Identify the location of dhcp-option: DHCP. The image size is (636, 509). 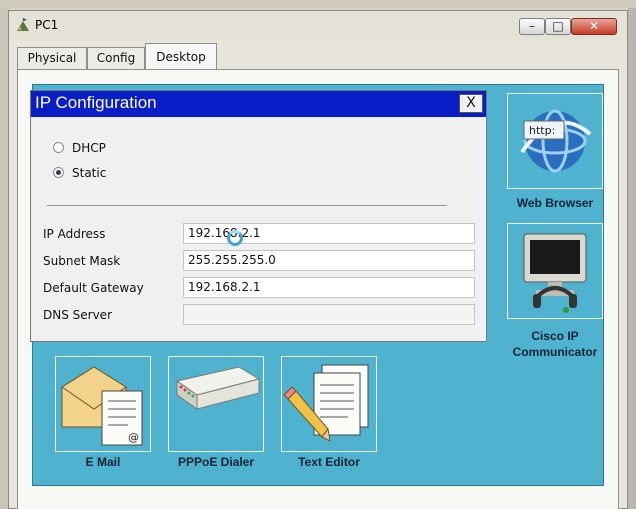
(79, 148).